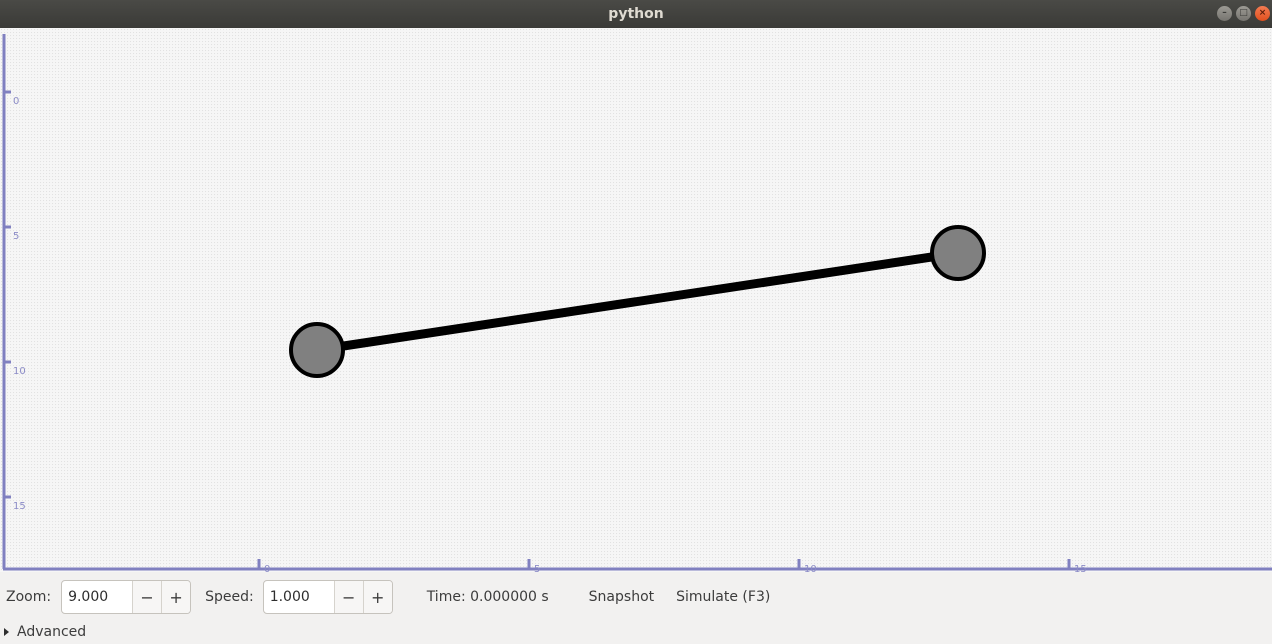 The width and height of the screenshot is (1272, 644). Describe the element at coordinates (810, 568) in the screenshot. I see `x-axis-tick-label: 10` at that location.